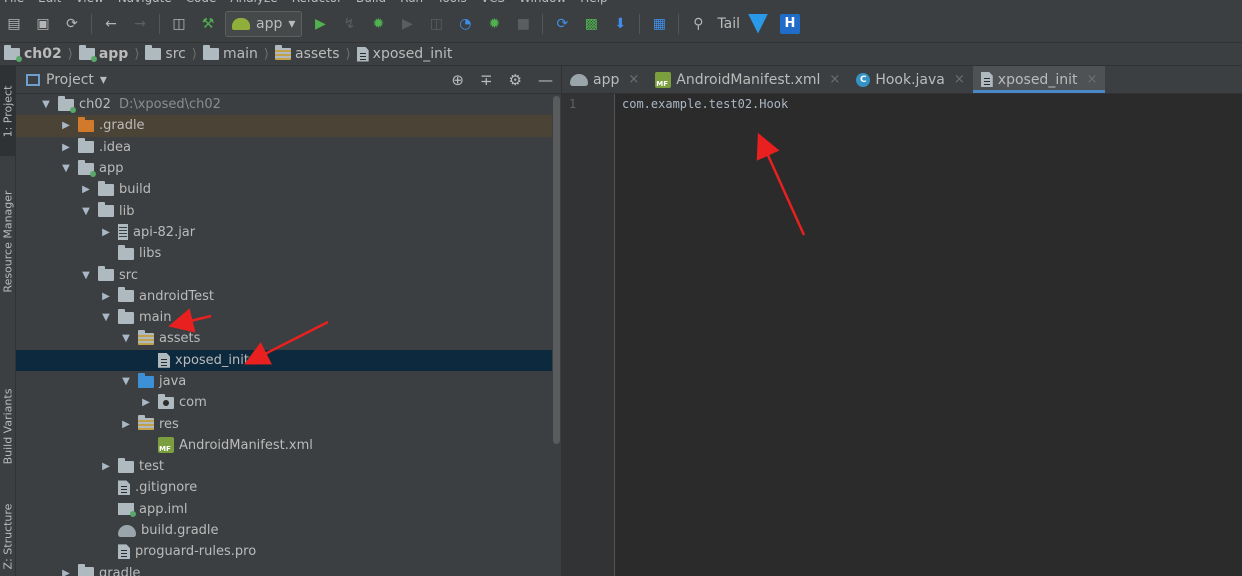 The image size is (1242, 576). I want to click on project-scrollbar, so click(556, 335).